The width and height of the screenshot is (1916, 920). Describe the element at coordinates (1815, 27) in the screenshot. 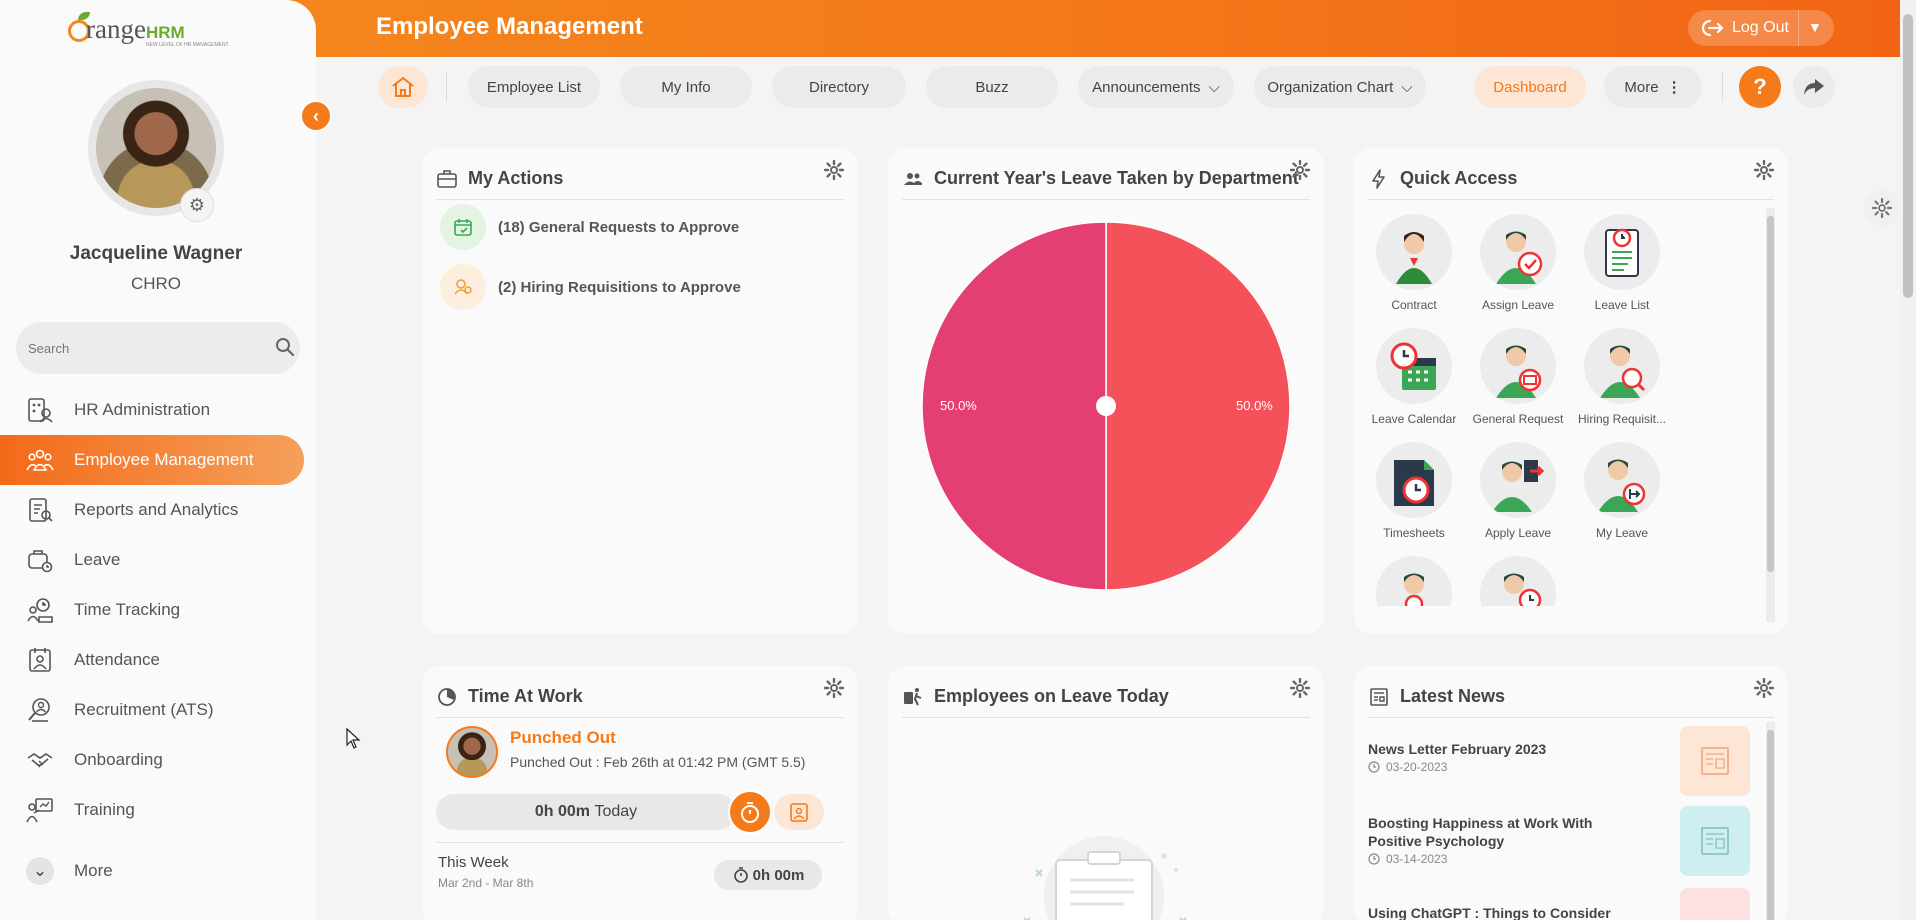

I see `caret-down-icon: ▼` at that location.